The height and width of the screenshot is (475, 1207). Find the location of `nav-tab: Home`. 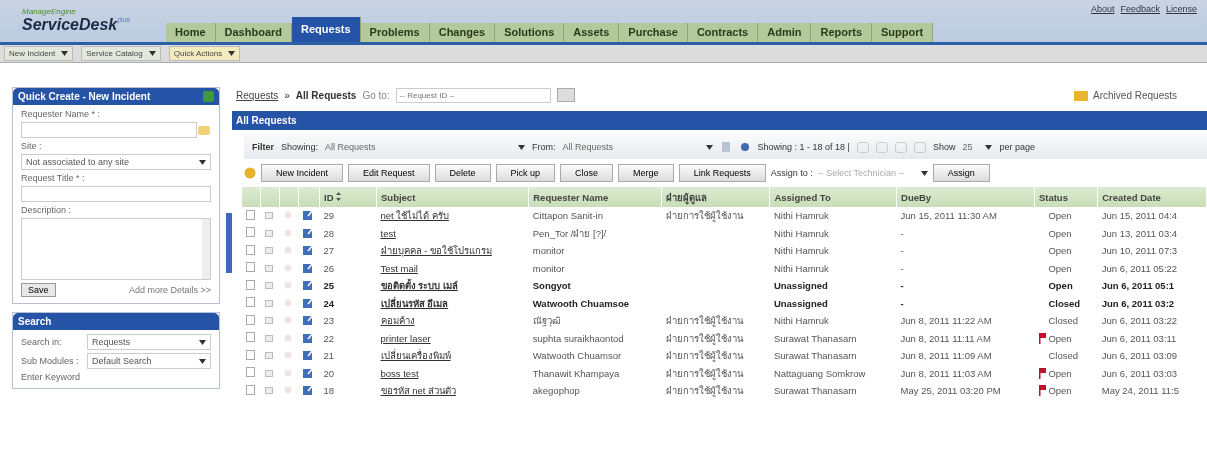

nav-tab: Home is located at coordinates (191, 32).